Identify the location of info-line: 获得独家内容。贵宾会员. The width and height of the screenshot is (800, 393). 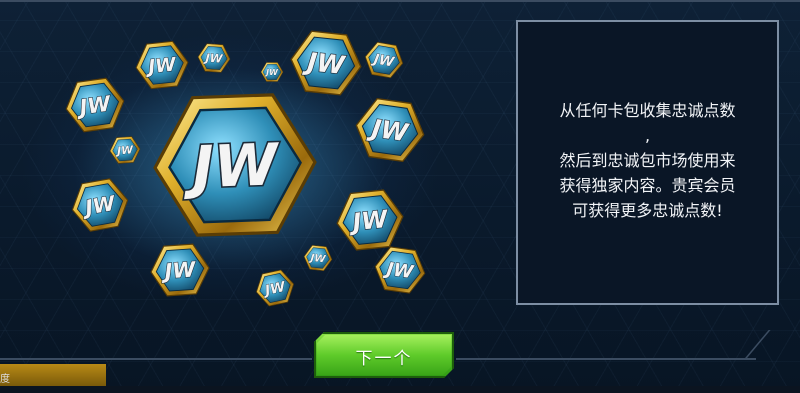
(647, 185).